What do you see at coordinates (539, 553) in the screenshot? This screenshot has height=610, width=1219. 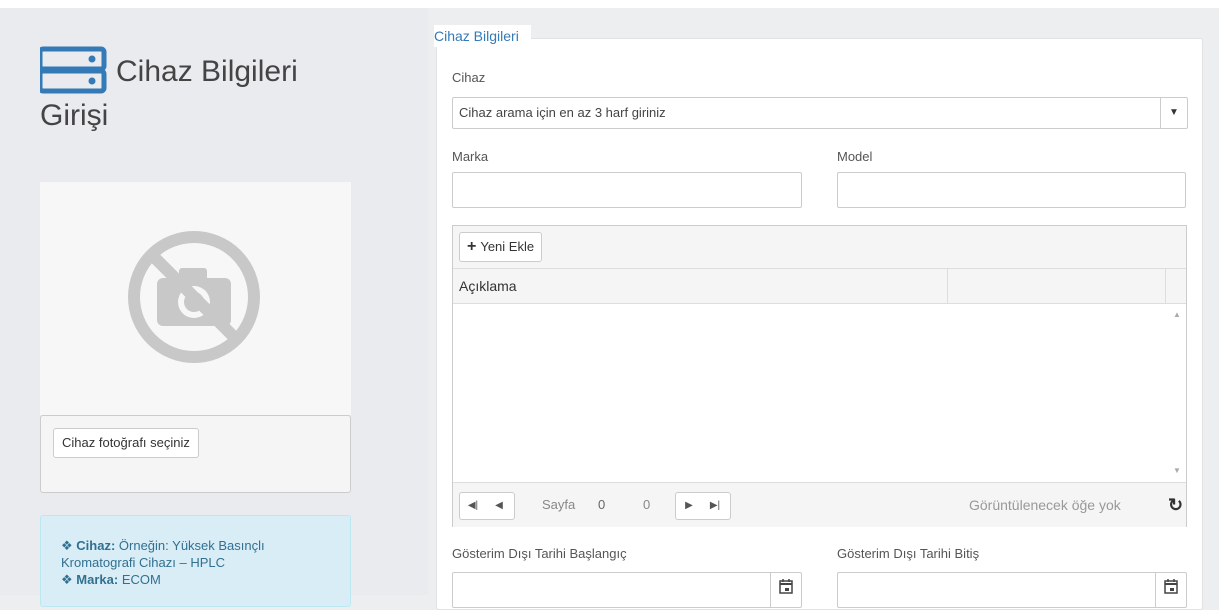 I see `start-date-label: Gösterim Dışı Tarihi Başlangıç` at bounding box center [539, 553].